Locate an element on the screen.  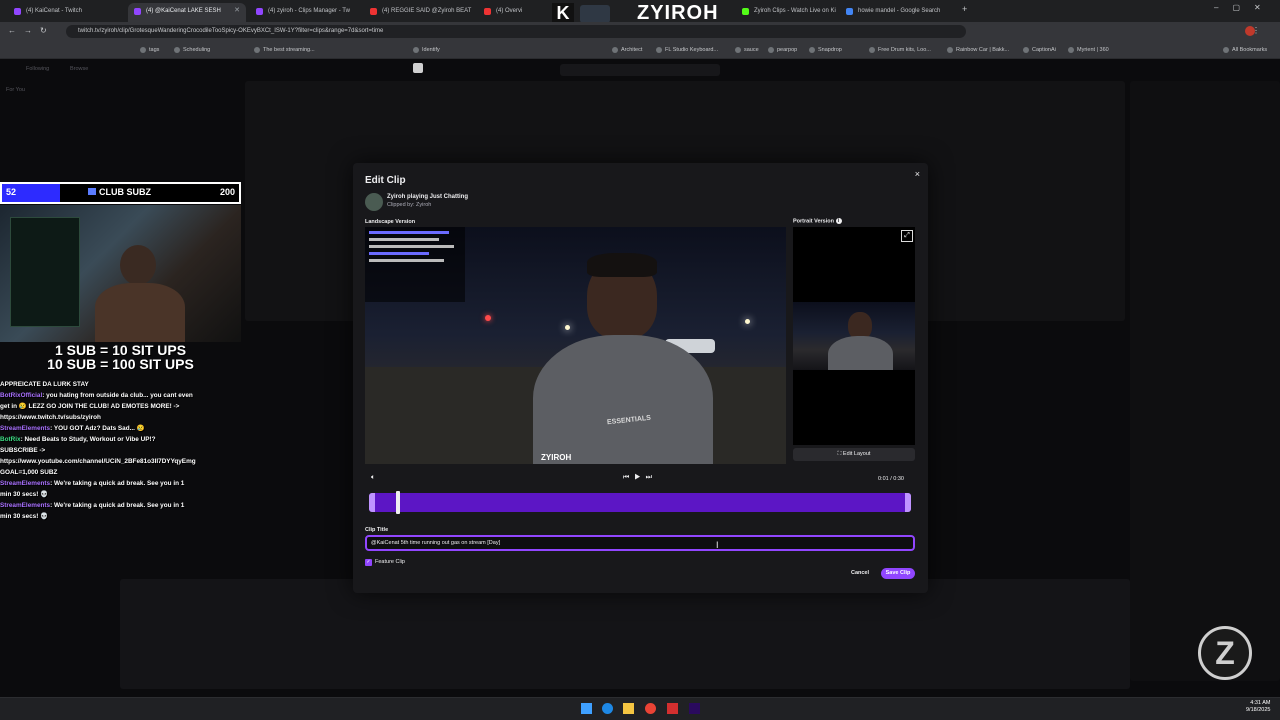
bookmark-item: pearpop is located at coordinates (782, 50).